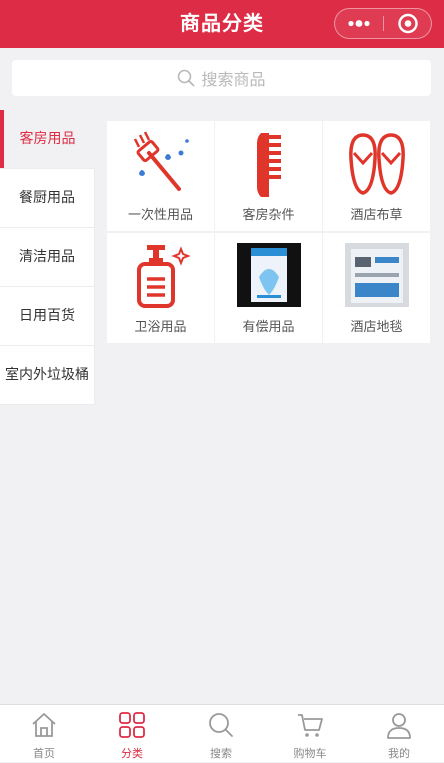 This screenshot has height=763, width=444. I want to click on target-circle-icon, so click(408, 23).